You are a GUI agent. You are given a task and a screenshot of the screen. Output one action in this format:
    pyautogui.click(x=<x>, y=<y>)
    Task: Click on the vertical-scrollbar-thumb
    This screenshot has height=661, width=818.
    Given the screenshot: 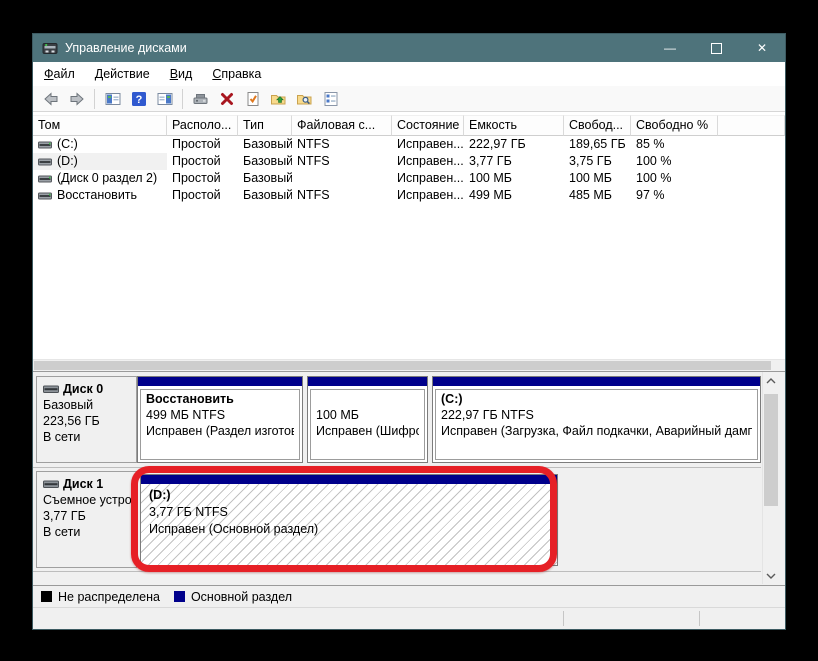 What is the action you would take?
    pyautogui.click(x=771, y=450)
    